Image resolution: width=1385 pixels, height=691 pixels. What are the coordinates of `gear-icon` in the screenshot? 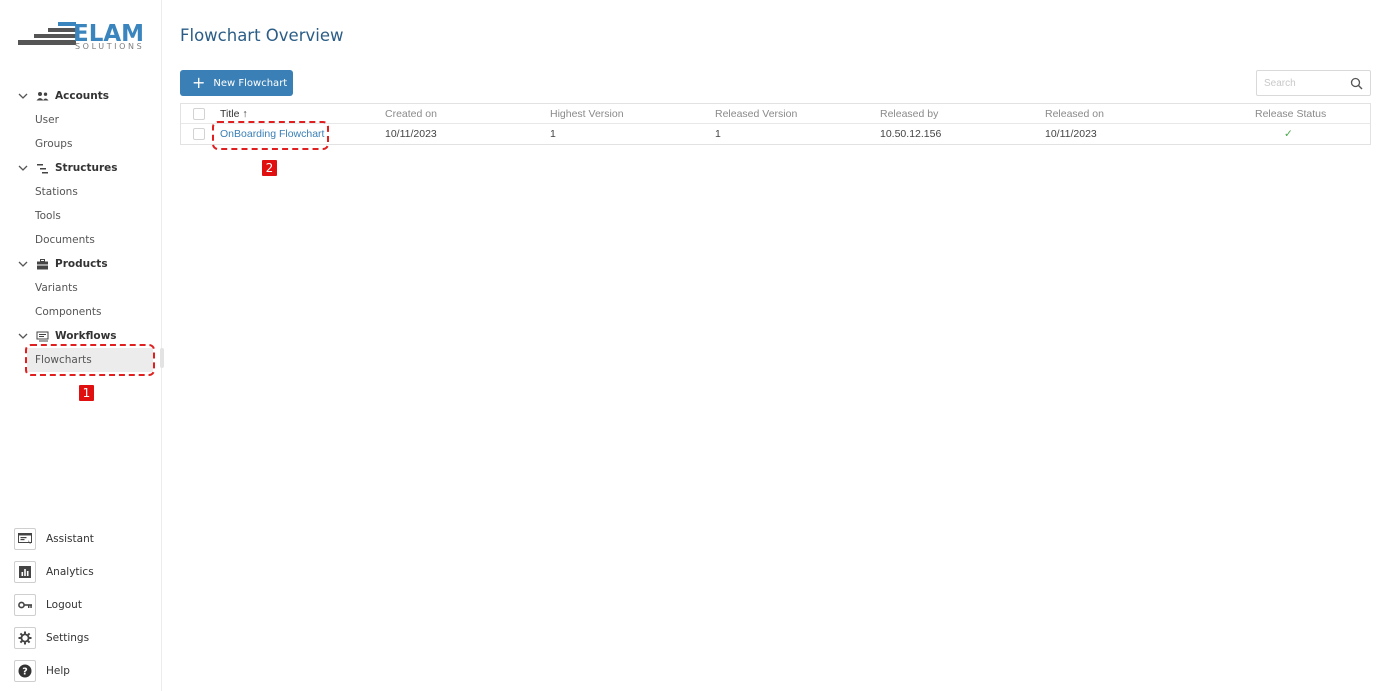 It's located at (25, 637).